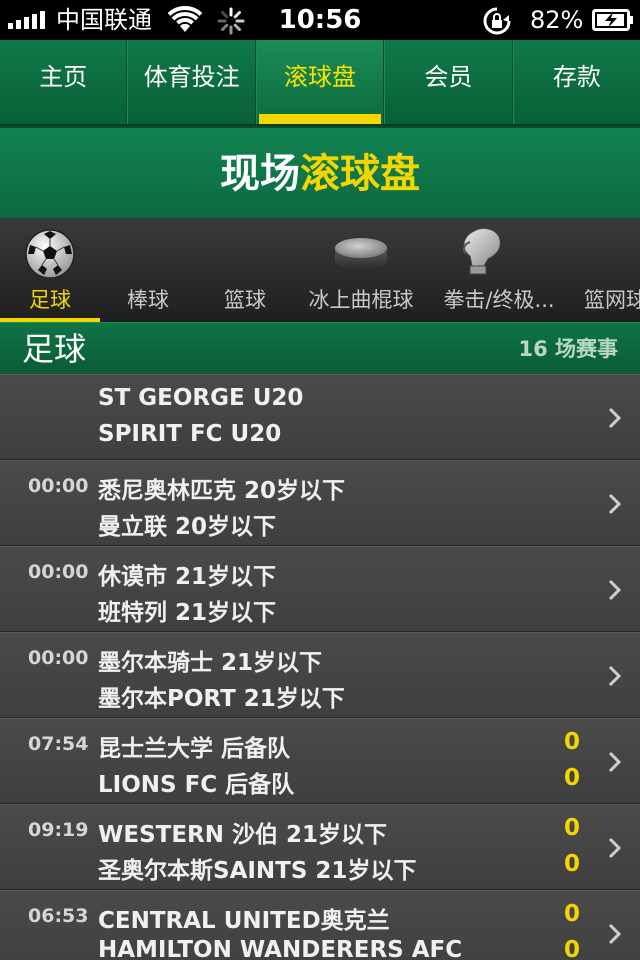 The image size is (640, 960). What do you see at coordinates (280, 948) in the screenshot?
I see `away-team: HAMILTON WANDERERS AFC` at bounding box center [280, 948].